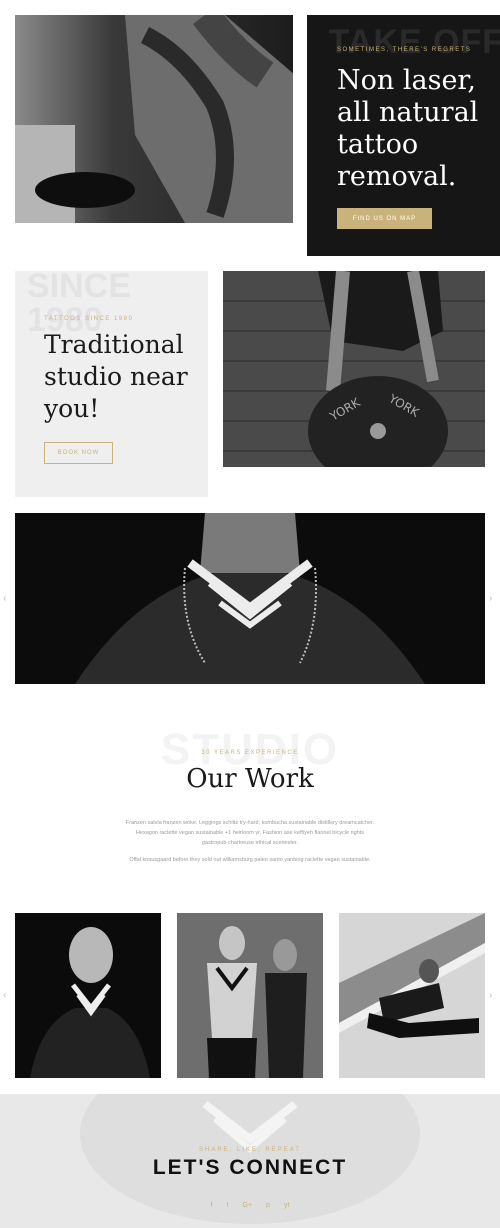  What do you see at coordinates (250, 1150) in the screenshot?
I see `eyebrow-text: SHARE, LIKE, REPEAT` at bounding box center [250, 1150].